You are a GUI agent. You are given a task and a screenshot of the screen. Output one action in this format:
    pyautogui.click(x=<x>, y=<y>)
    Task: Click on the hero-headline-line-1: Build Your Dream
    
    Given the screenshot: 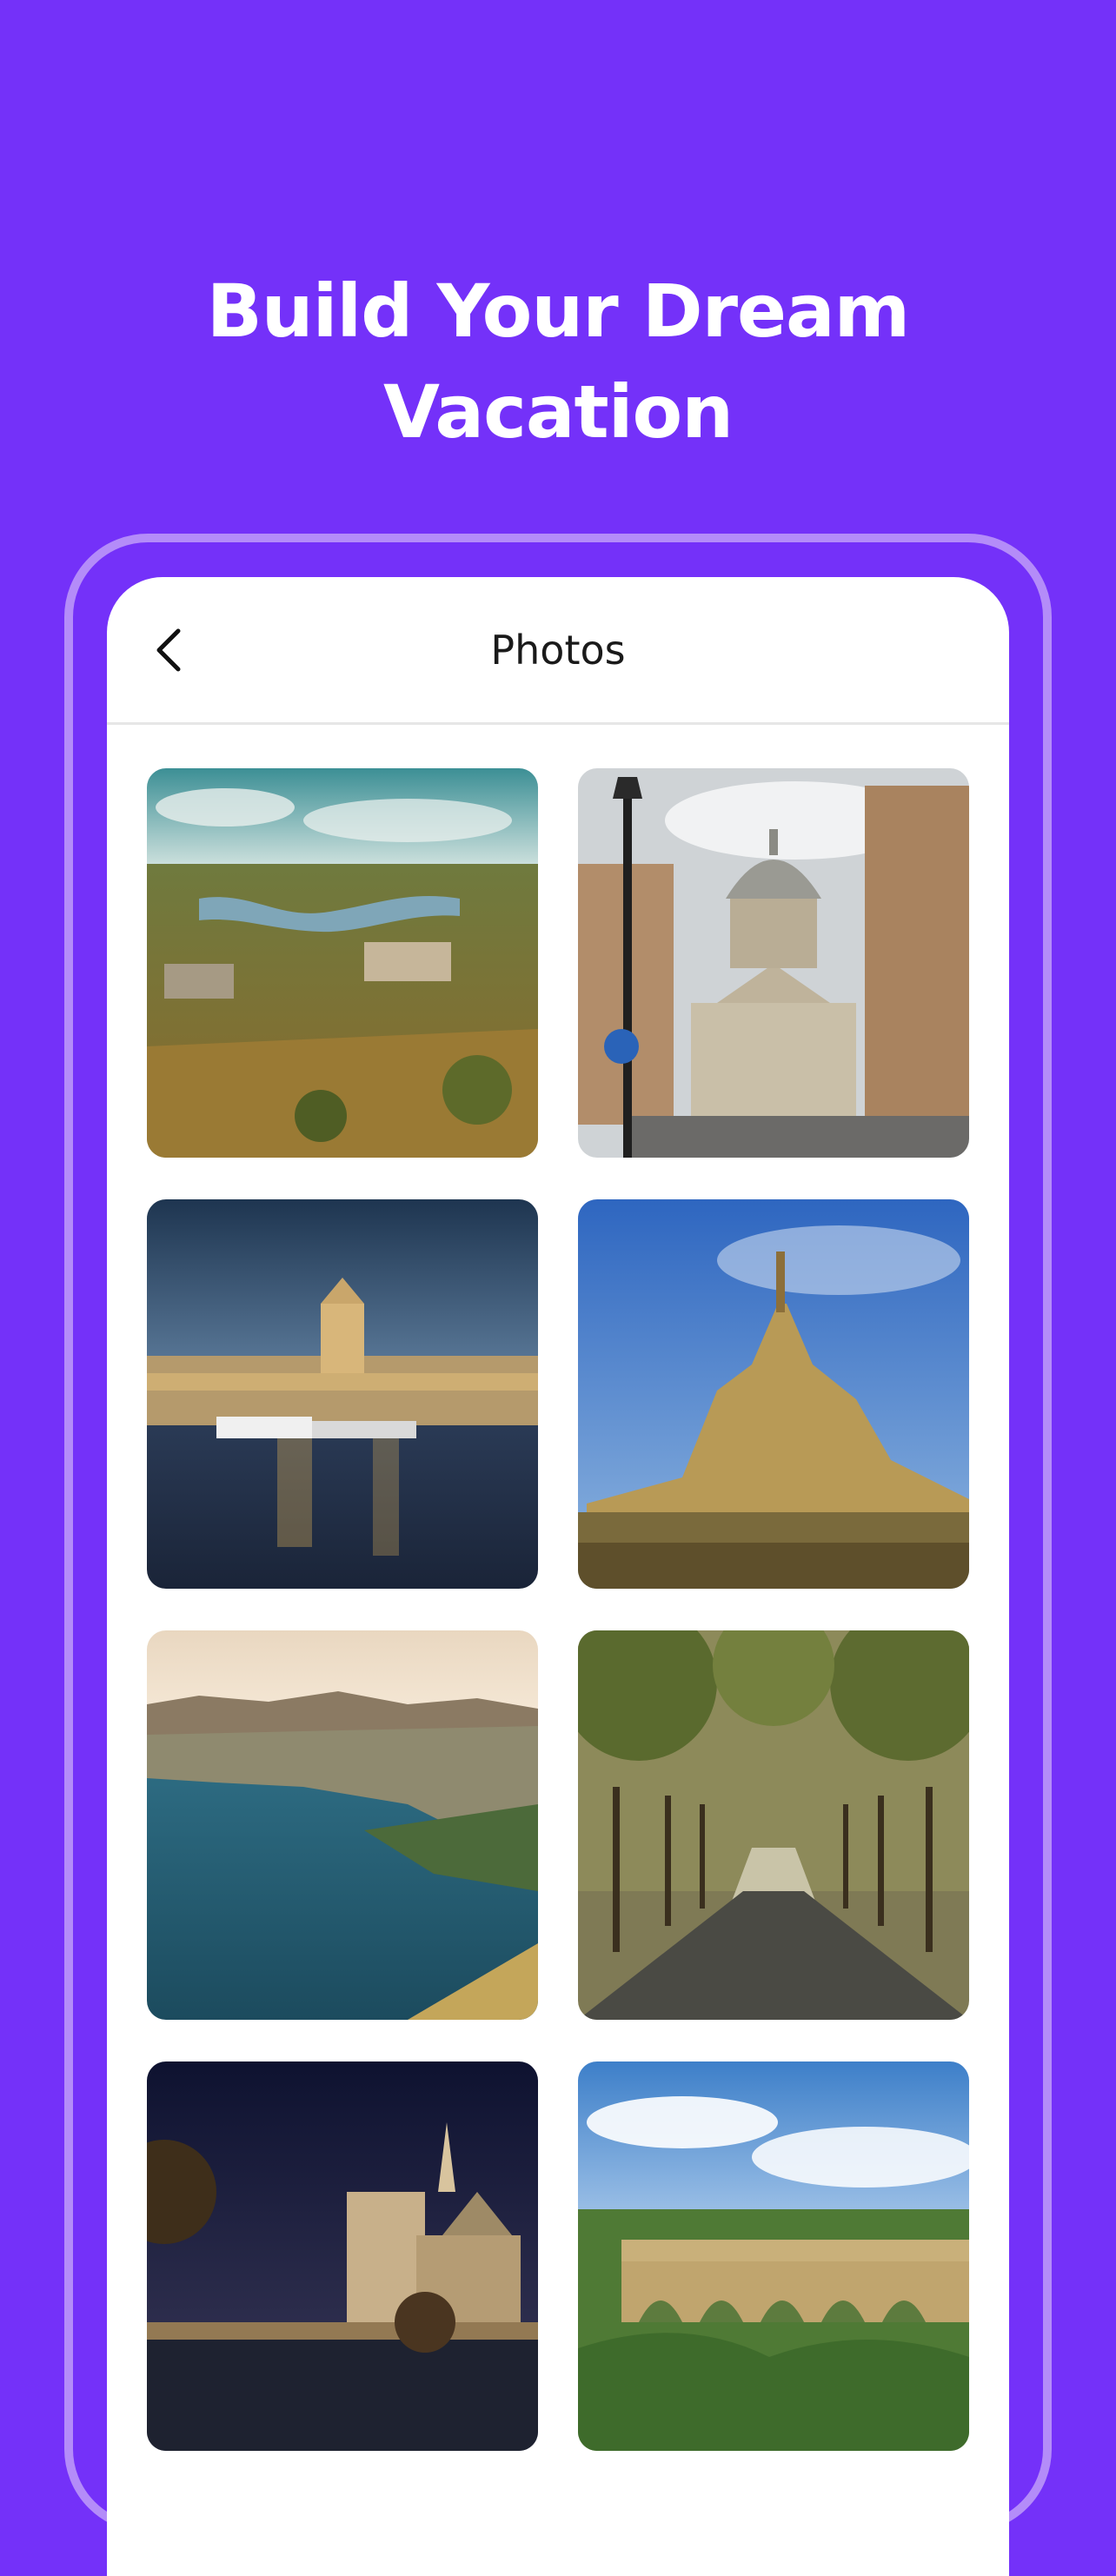 What is the action you would take?
    pyautogui.click(x=558, y=312)
    